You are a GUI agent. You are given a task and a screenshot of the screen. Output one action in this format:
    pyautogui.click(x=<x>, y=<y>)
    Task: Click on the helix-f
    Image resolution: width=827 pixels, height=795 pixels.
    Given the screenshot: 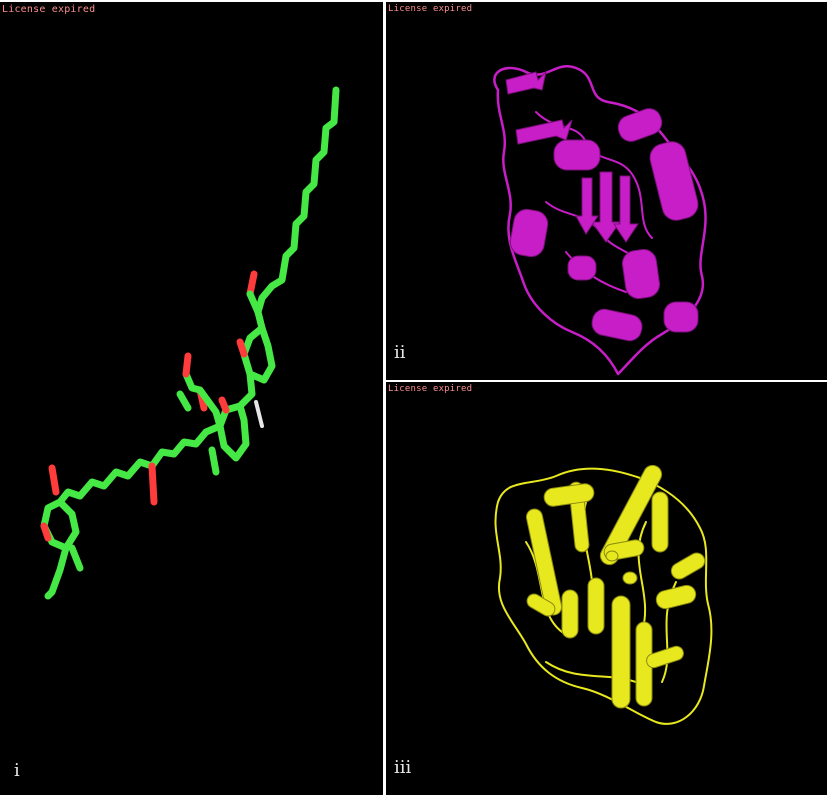 What is the action you would take?
    pyautogui.click(x=617, y=325)
    